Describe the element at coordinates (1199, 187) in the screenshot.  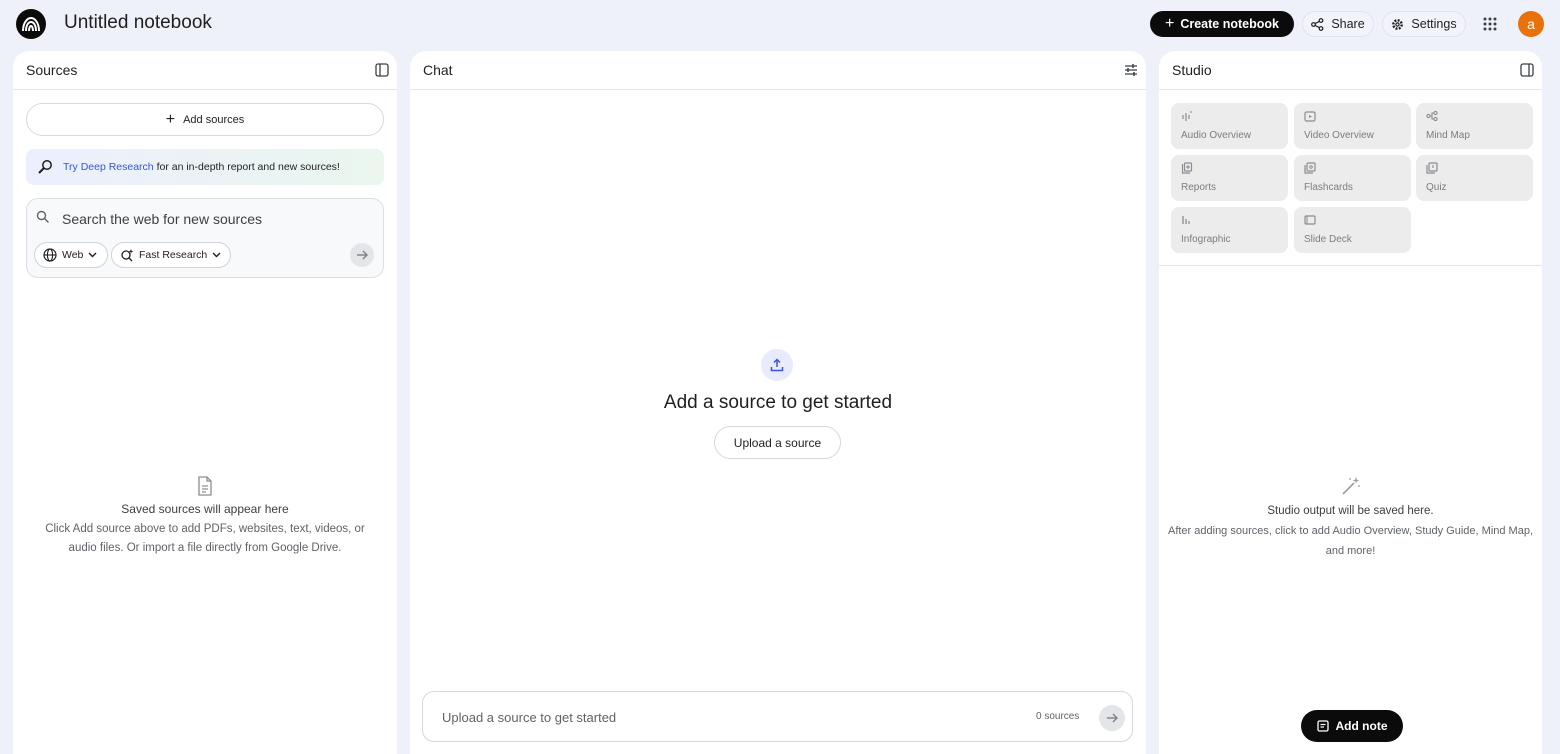
I see `tile-label: Reports` at that location.